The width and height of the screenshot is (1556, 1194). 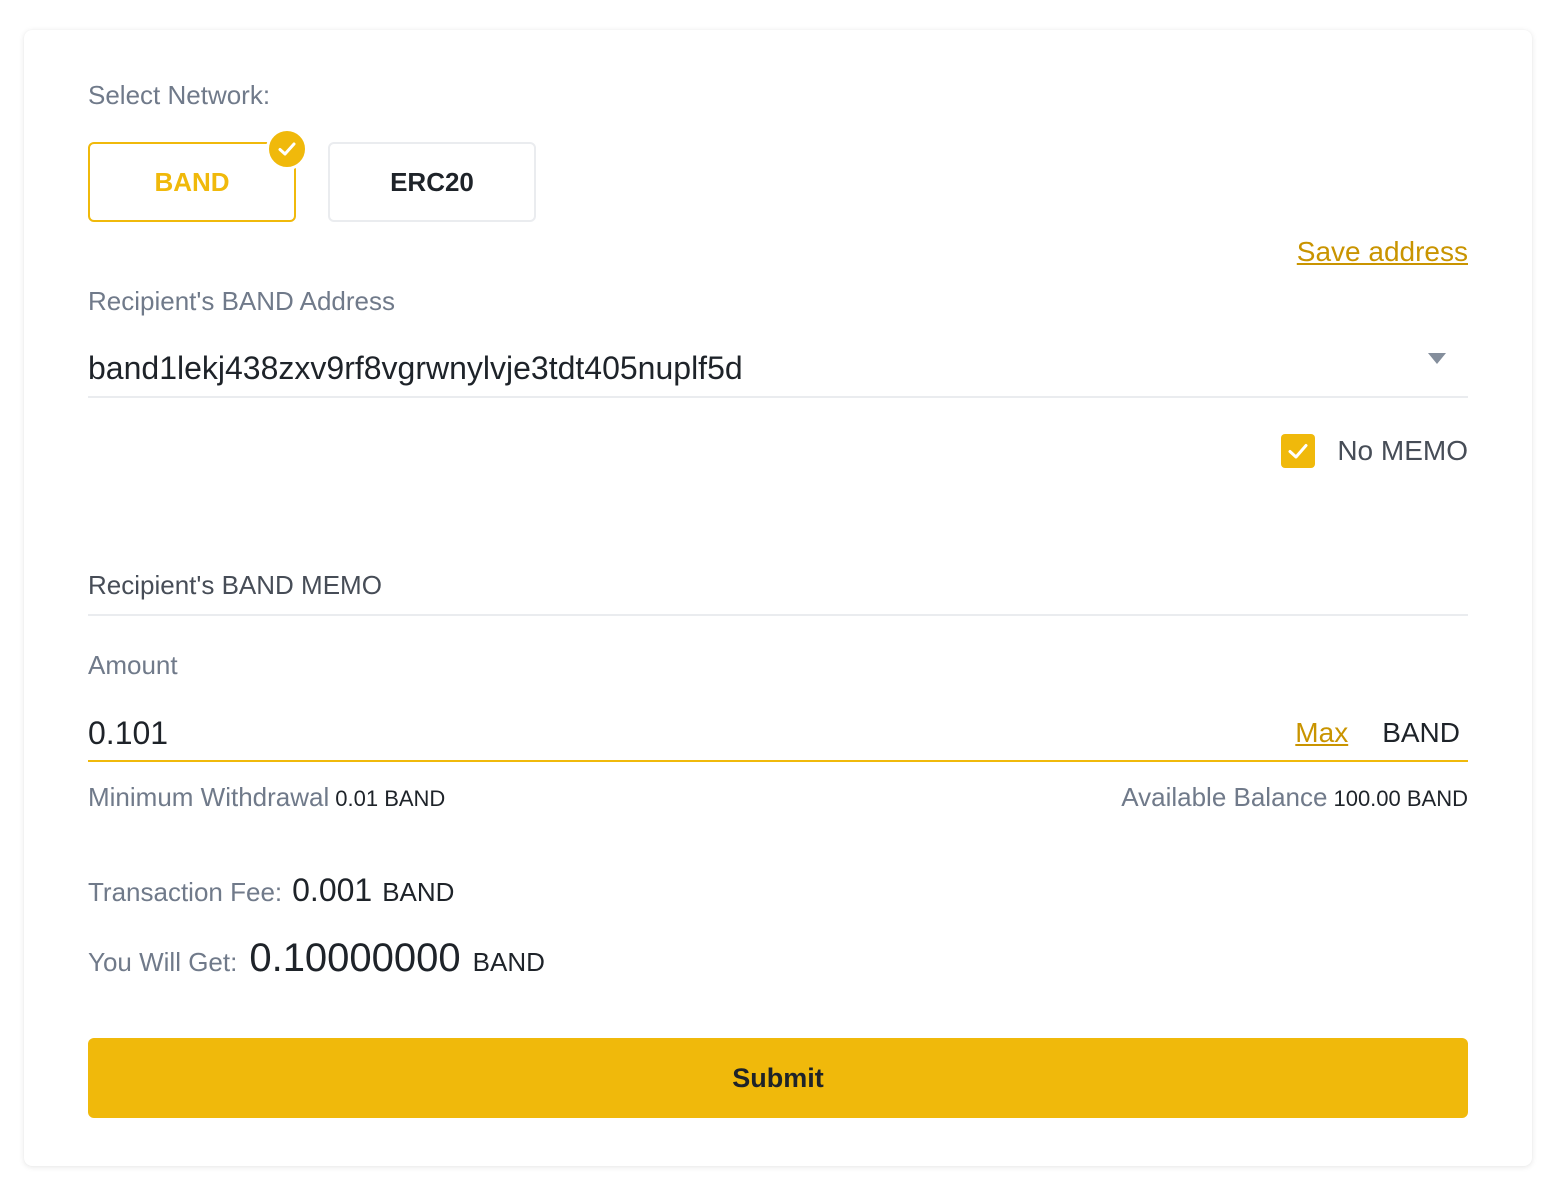 I want to click on network-option-label: ERC20, so click(x=432, y=181).